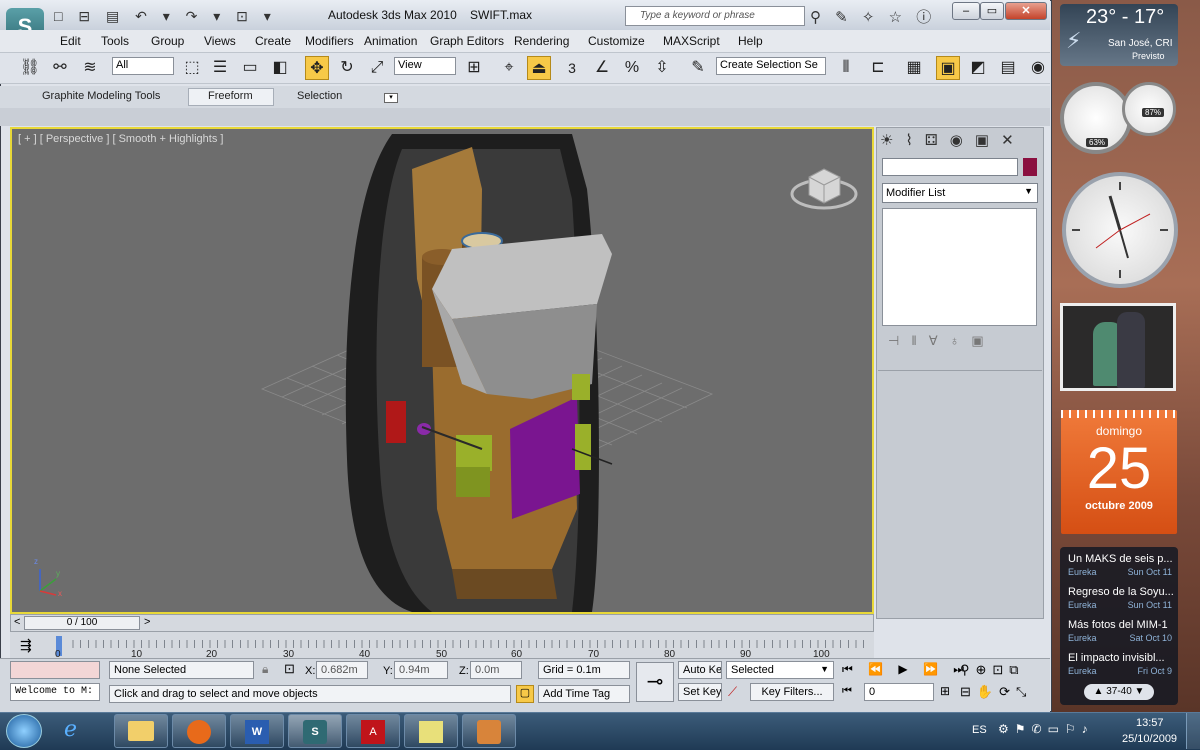  What do you see at coordinates (846, 68) in the screenshot?
I see `mirror-icon: ⫴` at bounding box center [846, 68].